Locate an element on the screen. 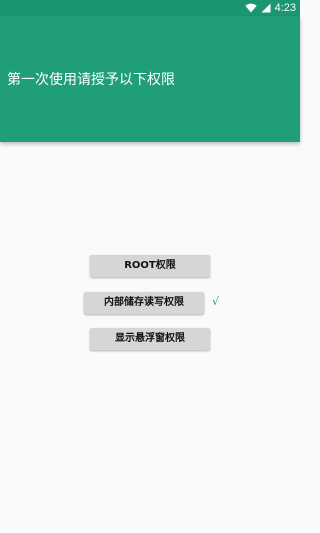  page-title: 第一次使用请授予以下权限 is located at coordinates (91, 80).